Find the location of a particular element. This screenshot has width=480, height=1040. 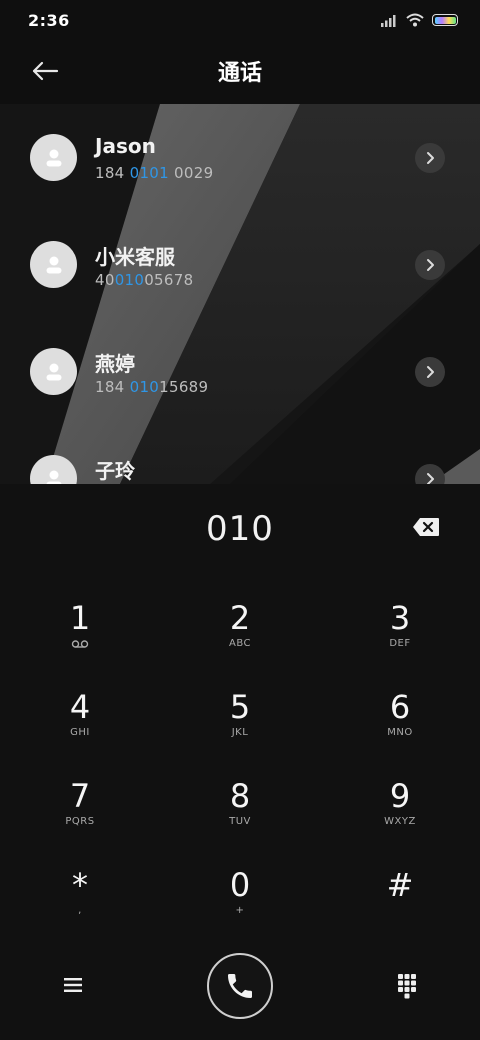

backspace-icon is located at coordinates (426, 527).